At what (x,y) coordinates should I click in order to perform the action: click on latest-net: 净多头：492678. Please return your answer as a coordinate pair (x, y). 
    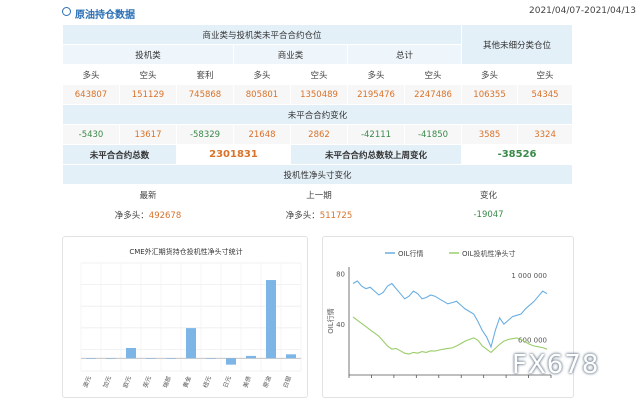
    Looking at the image, I should click on (148, 214).